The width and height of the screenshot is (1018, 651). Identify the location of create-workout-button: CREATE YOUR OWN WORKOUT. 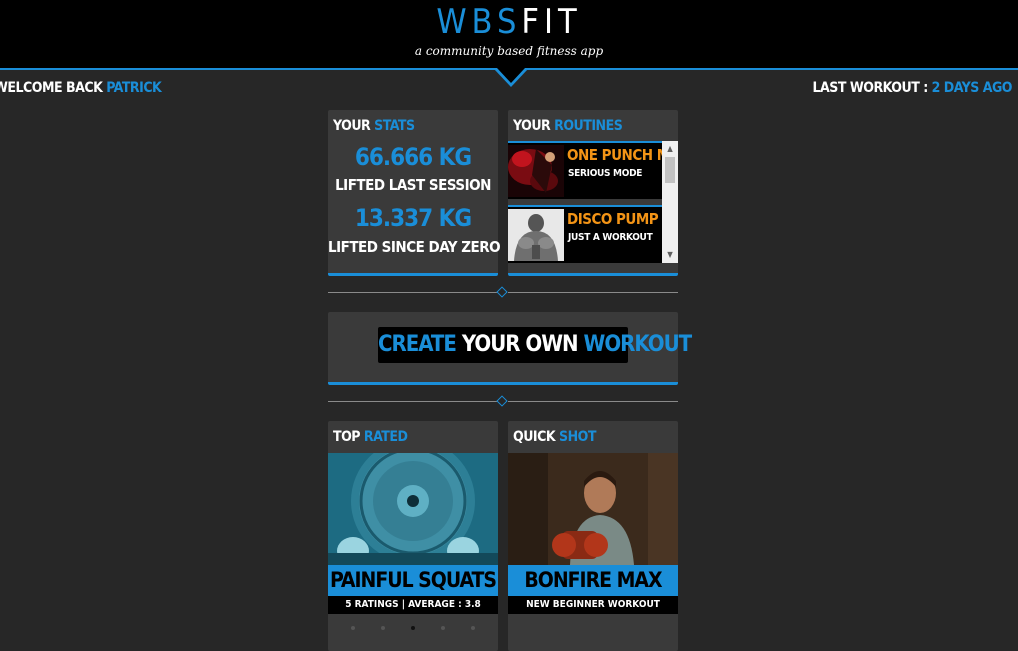
(535, 345).